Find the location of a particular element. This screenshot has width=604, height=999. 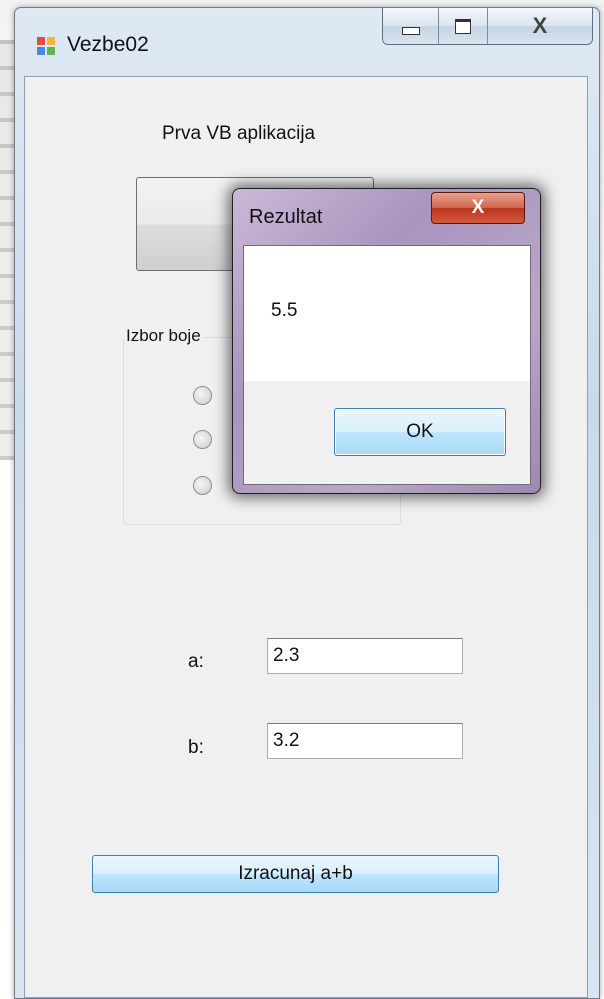

close-button: X is located at coordinates (540, 26).